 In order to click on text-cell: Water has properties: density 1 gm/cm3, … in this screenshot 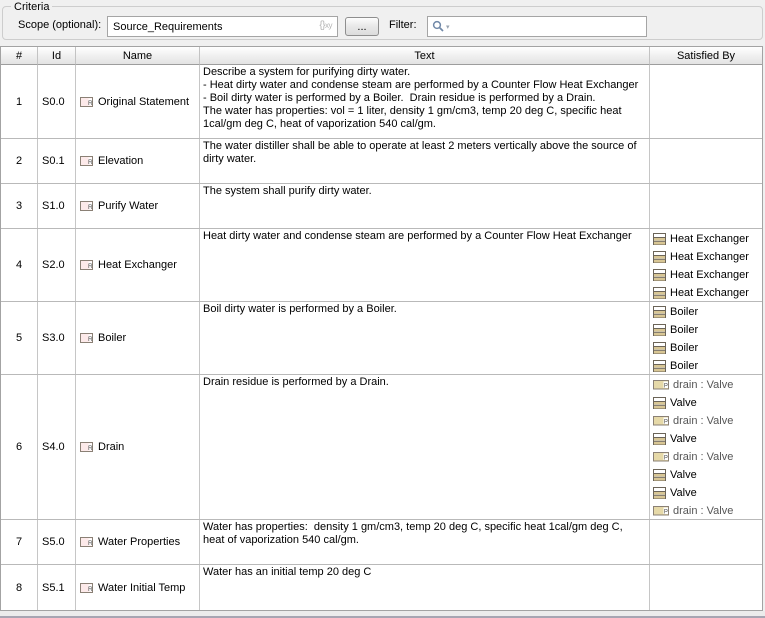, I will do `click(425, 542)`.